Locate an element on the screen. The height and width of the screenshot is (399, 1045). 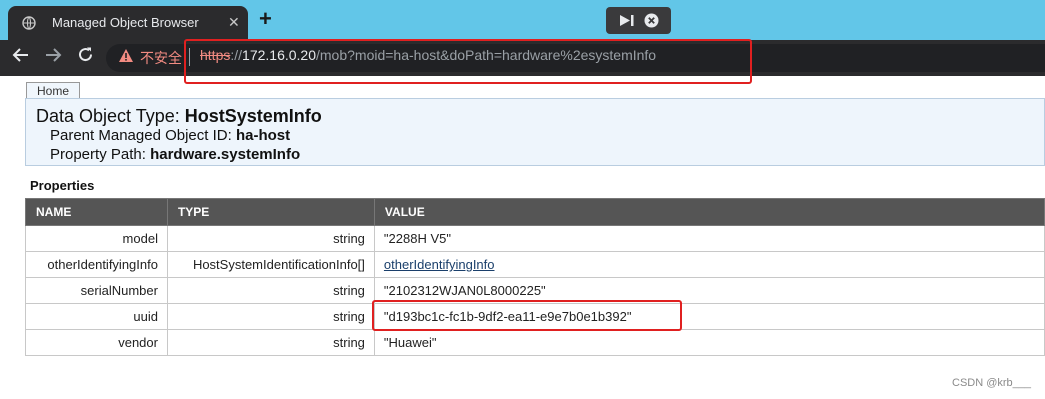
new-tab-button: + is located at coordinates (265, 19).